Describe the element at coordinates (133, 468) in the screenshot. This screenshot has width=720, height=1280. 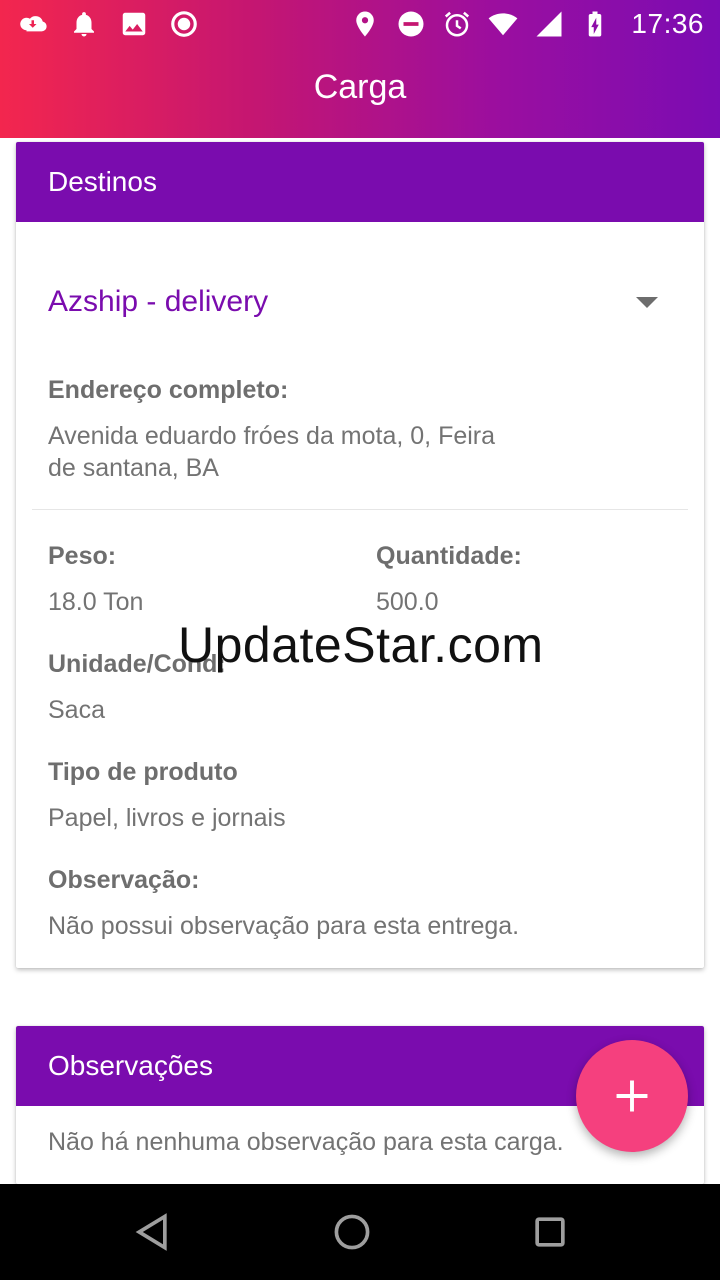
I see `address-value-line2: de santana, BA` at that location.